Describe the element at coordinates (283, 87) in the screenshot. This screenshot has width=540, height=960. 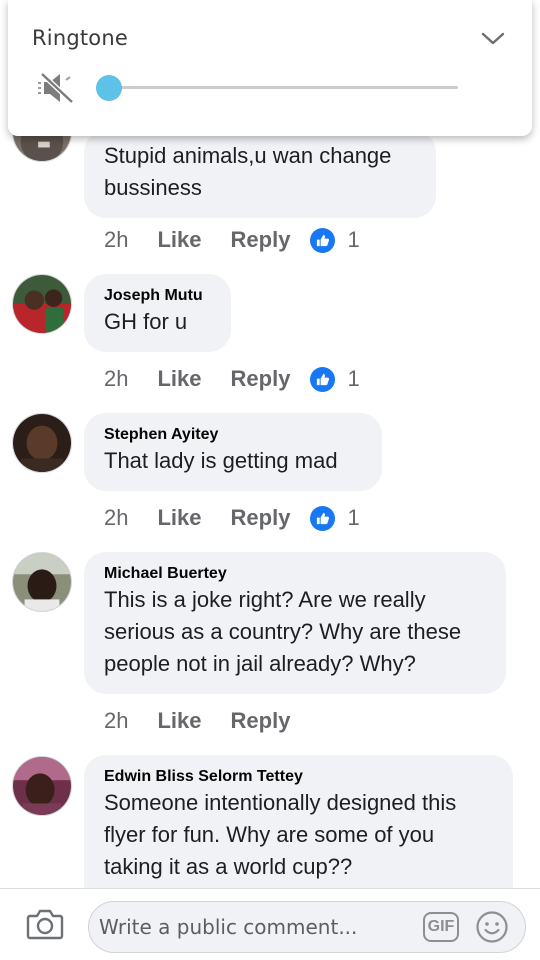
I see `volume-slider-track` at that location.